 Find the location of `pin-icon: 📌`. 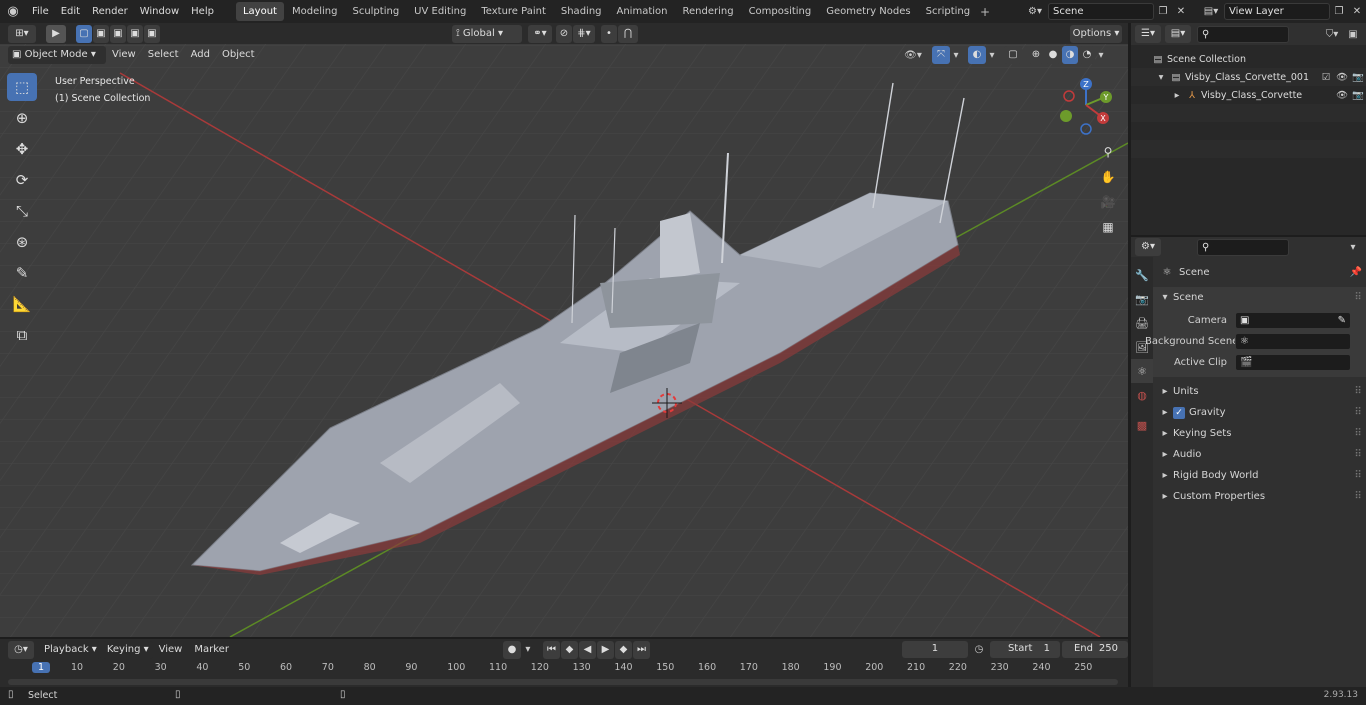

pin-icon: 📌 is located at coordinates (1356, 272).